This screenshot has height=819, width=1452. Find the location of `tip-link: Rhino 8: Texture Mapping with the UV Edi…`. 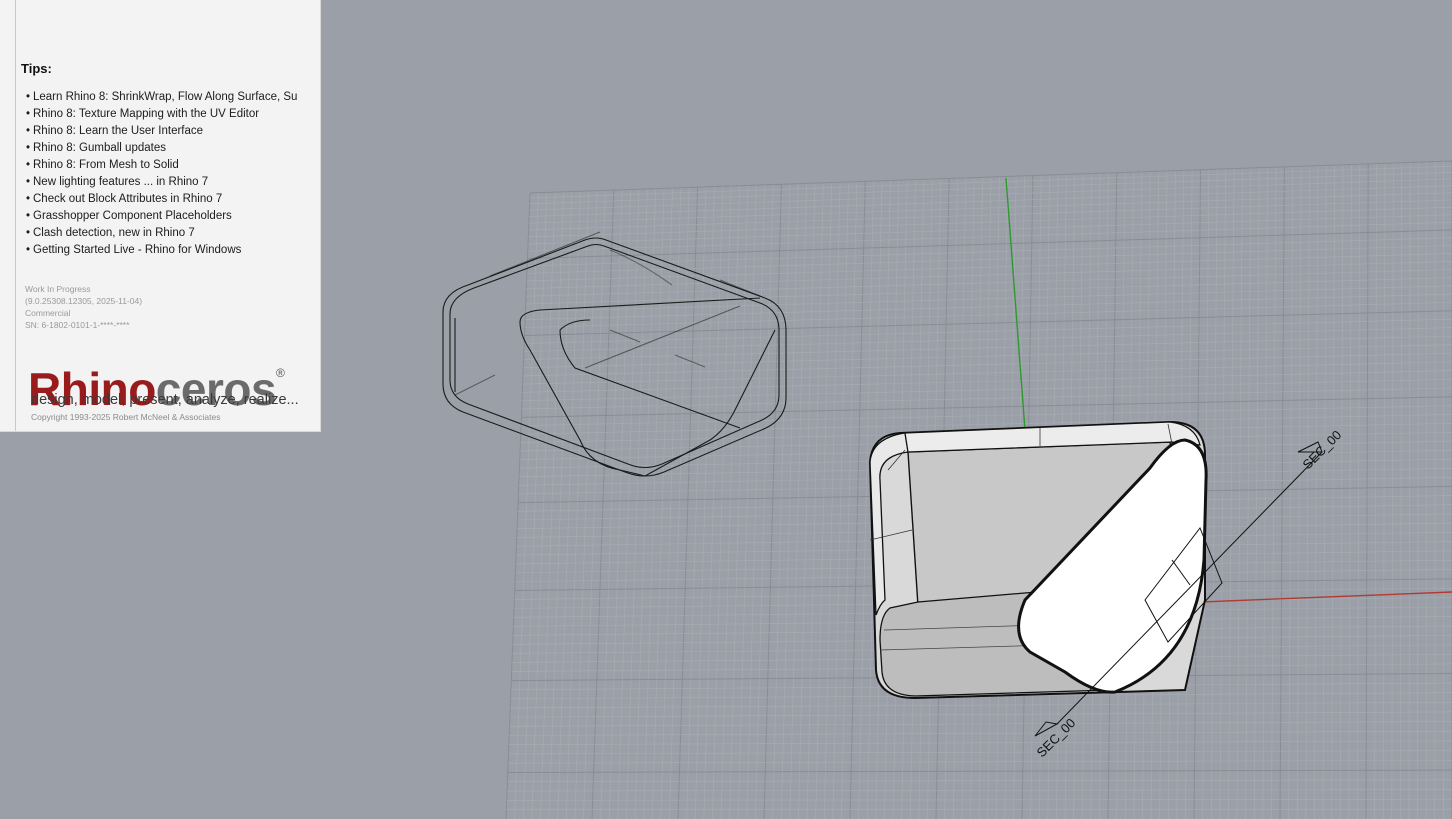

tip-link: Rhino 8: Texture Mapping with the UV Edi… is located at coordinates (146, 114).